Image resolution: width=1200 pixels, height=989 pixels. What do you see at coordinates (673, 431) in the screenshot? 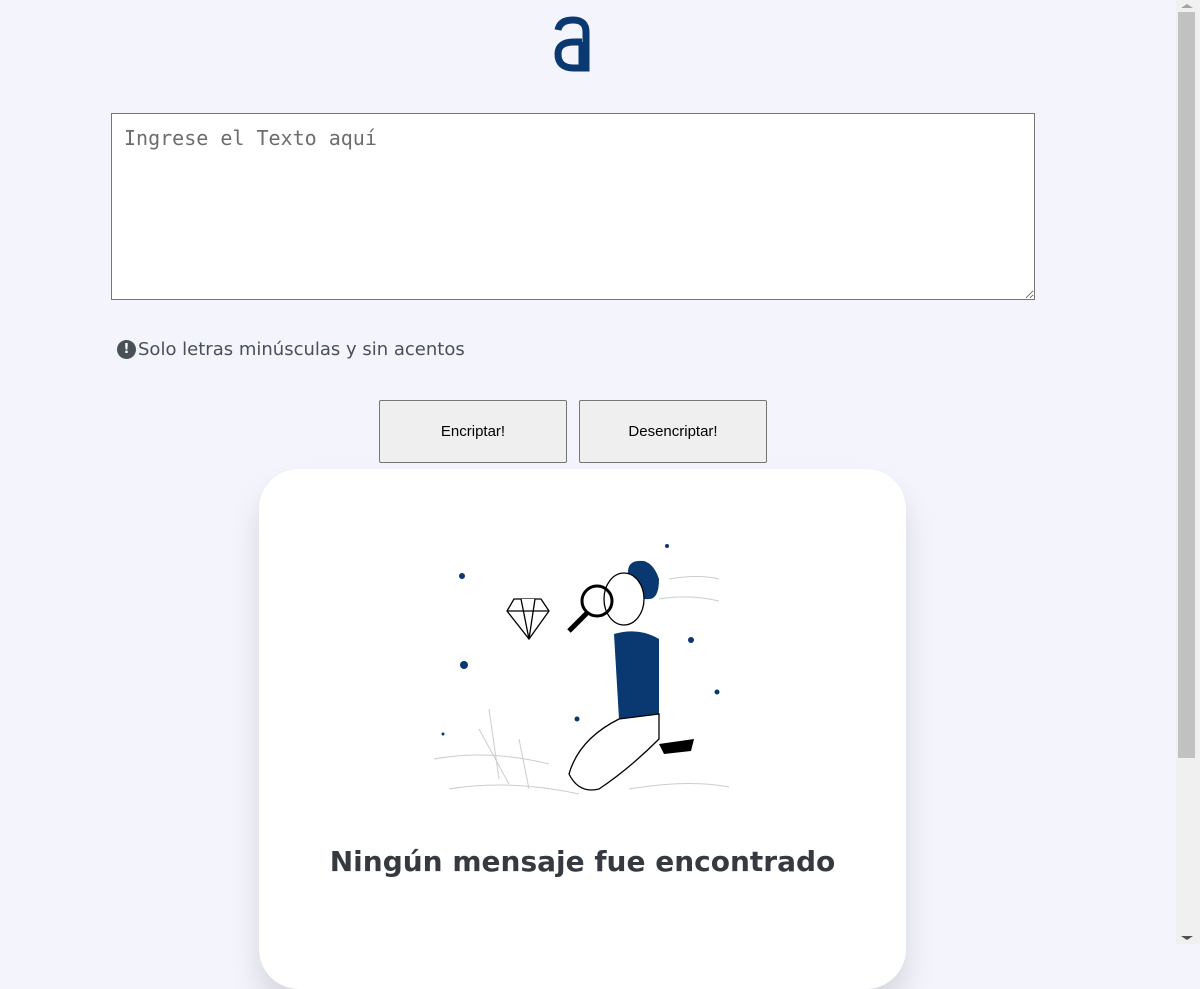
I see `decrypt-button: Desencriptar!` at bounding box center [673, 431].